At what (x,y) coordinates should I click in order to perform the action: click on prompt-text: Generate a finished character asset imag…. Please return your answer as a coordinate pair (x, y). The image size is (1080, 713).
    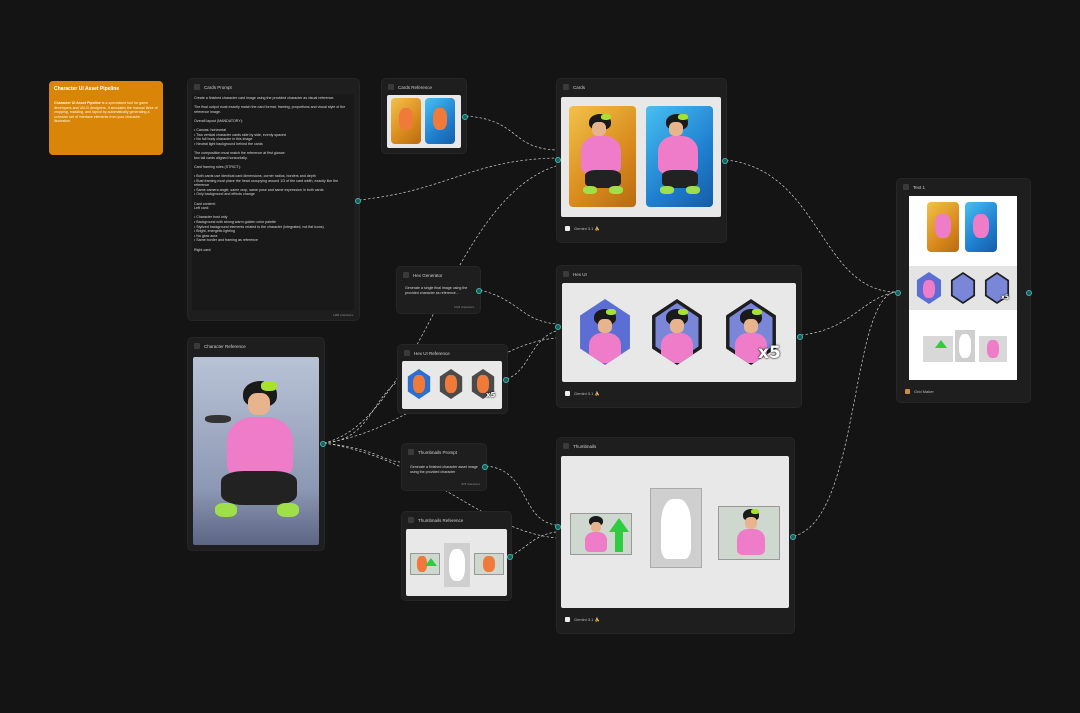
    Looking at the image, I should click on (444, 469).